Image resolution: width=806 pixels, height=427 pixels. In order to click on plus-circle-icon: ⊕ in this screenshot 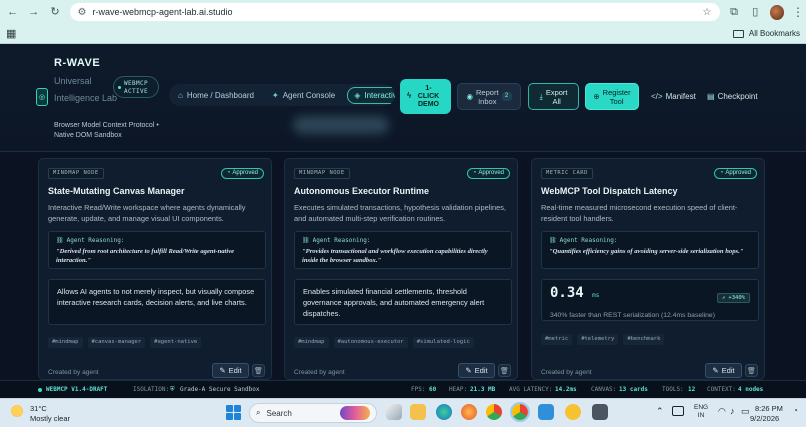, I will do `click(596, 96)`.